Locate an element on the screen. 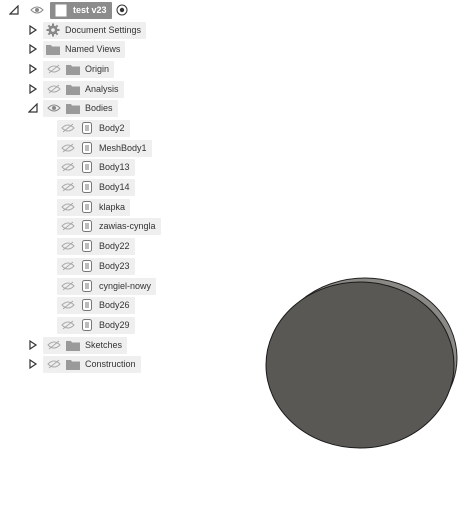  tree-item-analysis: Analysis is located at coordinates (75, 89).